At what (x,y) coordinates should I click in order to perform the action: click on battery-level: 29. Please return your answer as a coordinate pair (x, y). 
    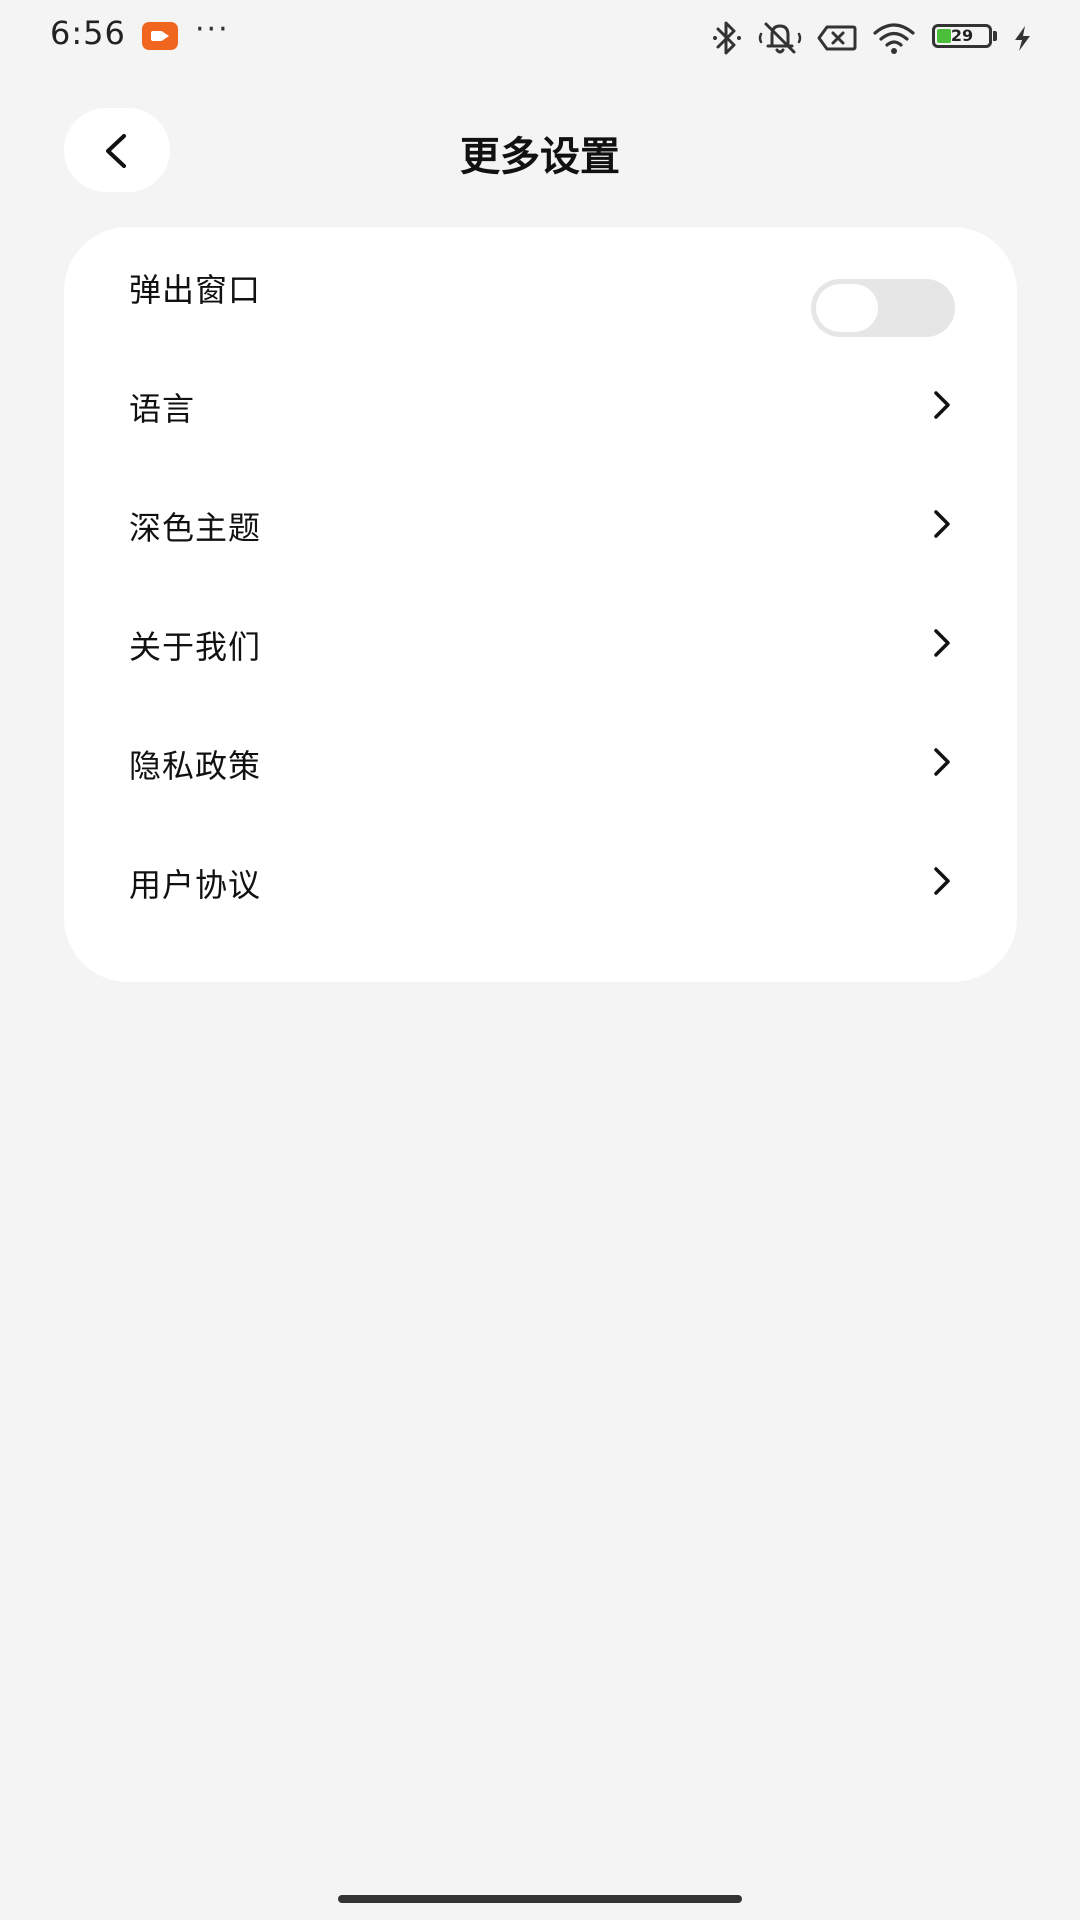
    Looking at the image, I should click on (962, 35).